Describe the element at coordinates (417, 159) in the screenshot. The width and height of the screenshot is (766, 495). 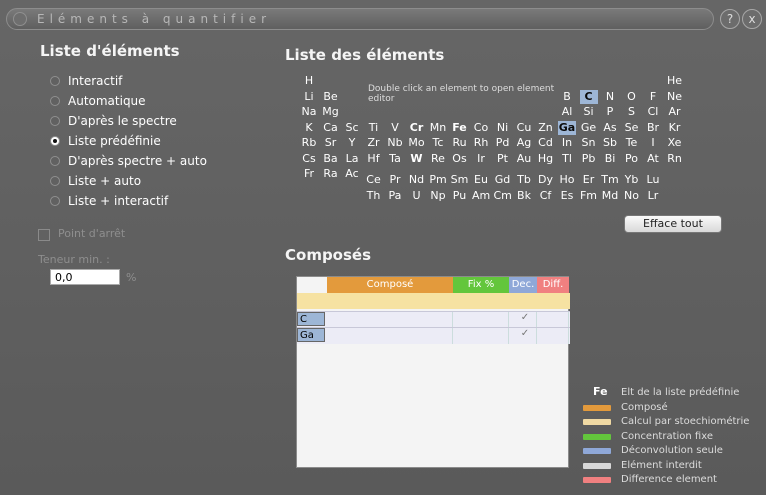
I see `element-w: W` at that location.